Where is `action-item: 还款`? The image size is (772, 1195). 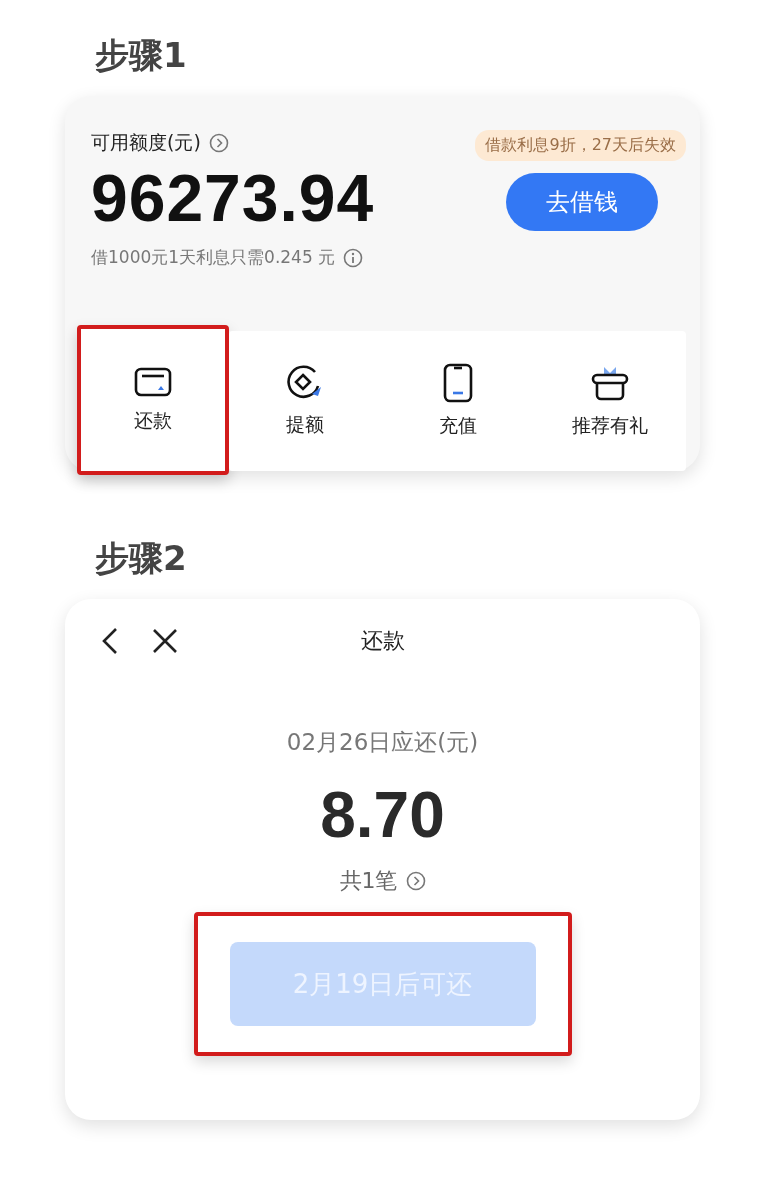 action-item: 还款 is located at coordinates (153, 400).